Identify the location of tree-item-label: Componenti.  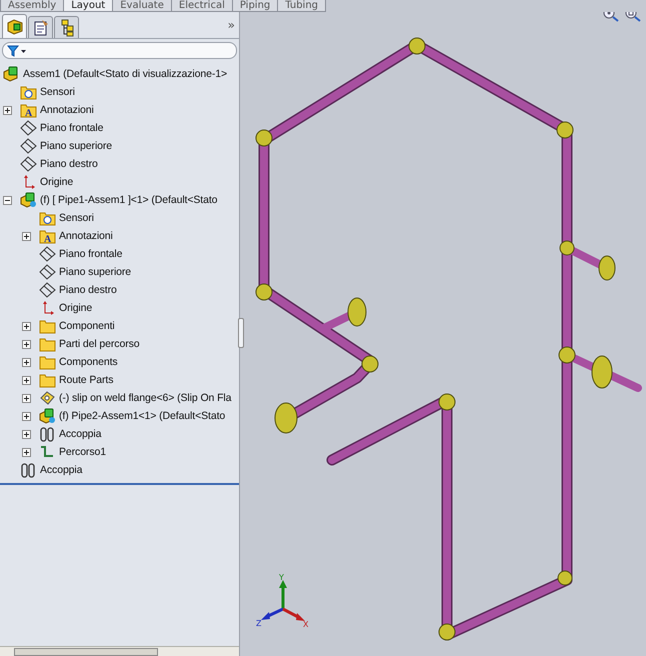
(87, 326).